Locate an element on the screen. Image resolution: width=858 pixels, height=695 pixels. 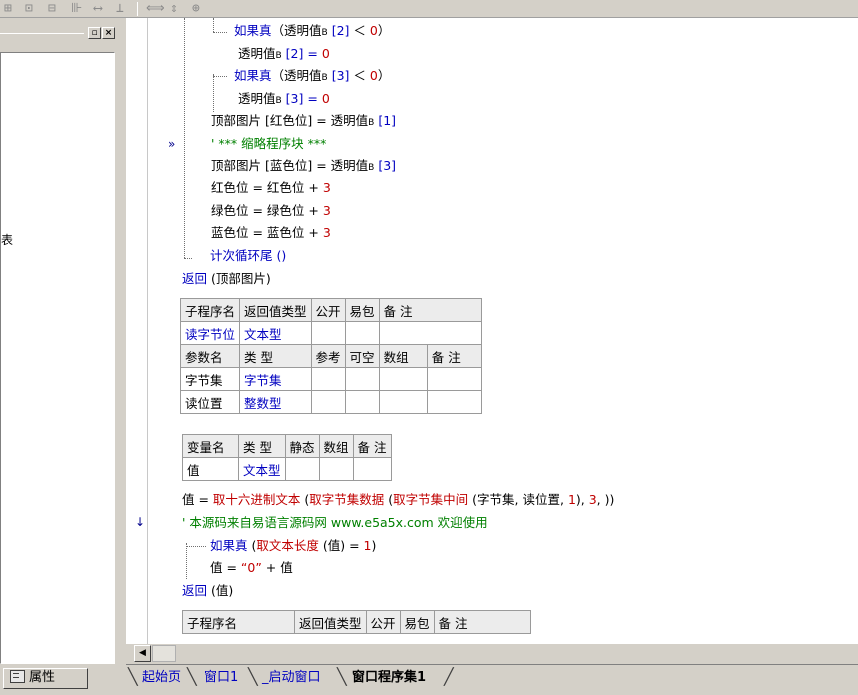
tab-window-program-set1: 窗口程序集1 is located at coordinates (389, 679).